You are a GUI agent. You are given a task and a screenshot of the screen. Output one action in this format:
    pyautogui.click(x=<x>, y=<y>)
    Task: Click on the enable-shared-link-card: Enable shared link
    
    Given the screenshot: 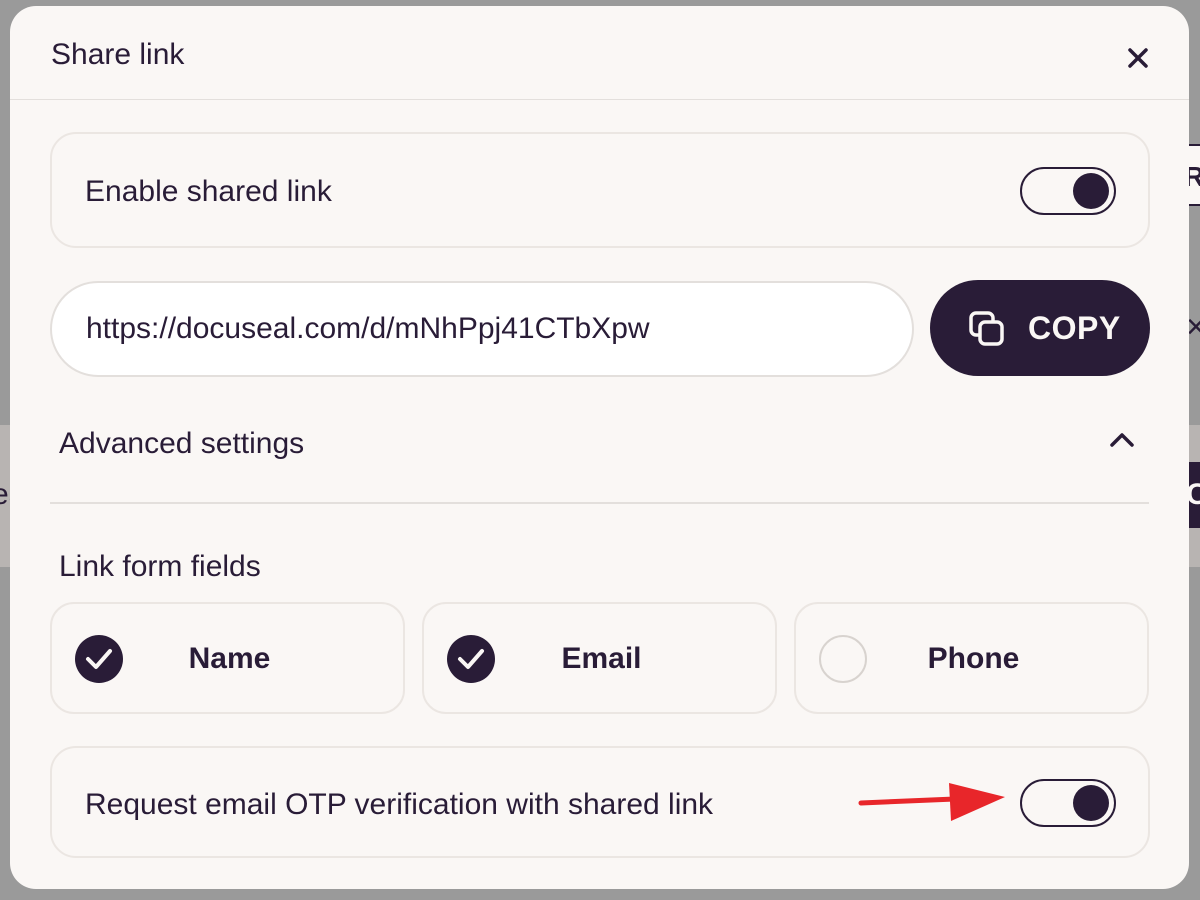 What is the action you would take?
    pyautogui.click(x=600, y=190)
    